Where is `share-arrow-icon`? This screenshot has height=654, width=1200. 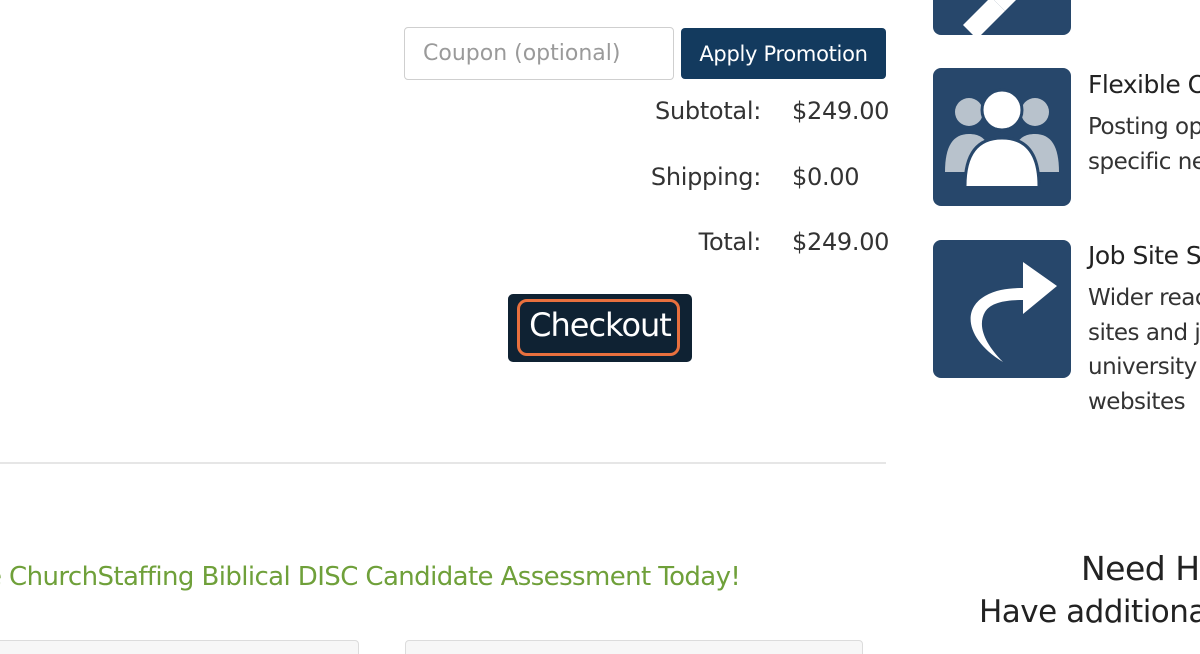
share-arrow-icon is located at coordinates (1002, 309).